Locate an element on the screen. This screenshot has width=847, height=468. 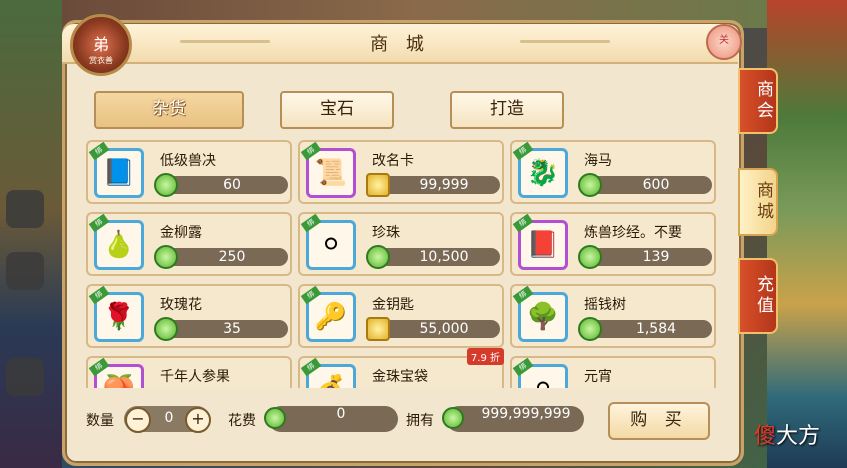
rose-icon: 🌹 is located at coordinates (119, 317).